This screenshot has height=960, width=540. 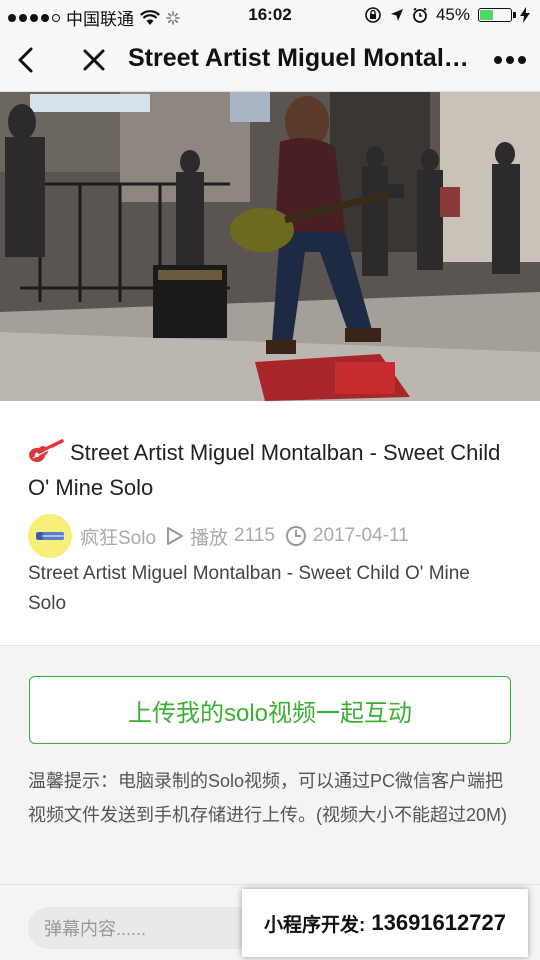 I want to click on play-count-label: 播放, so click(x=209, y=538).